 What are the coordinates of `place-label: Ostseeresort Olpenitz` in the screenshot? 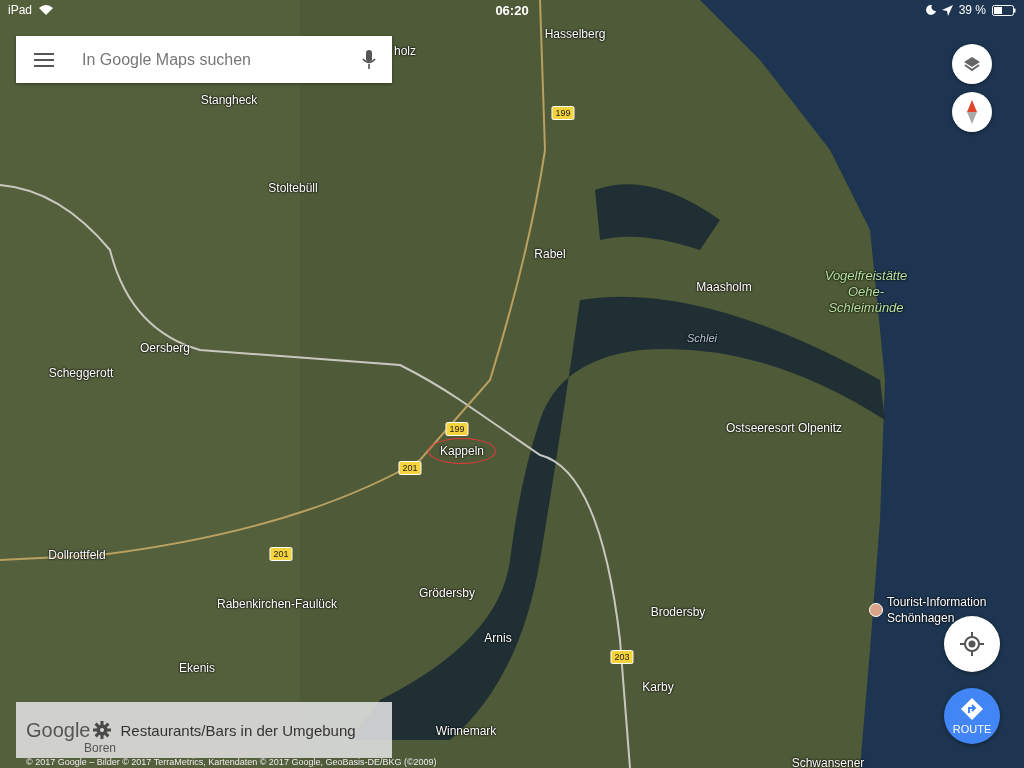 It's located at (784, 428).